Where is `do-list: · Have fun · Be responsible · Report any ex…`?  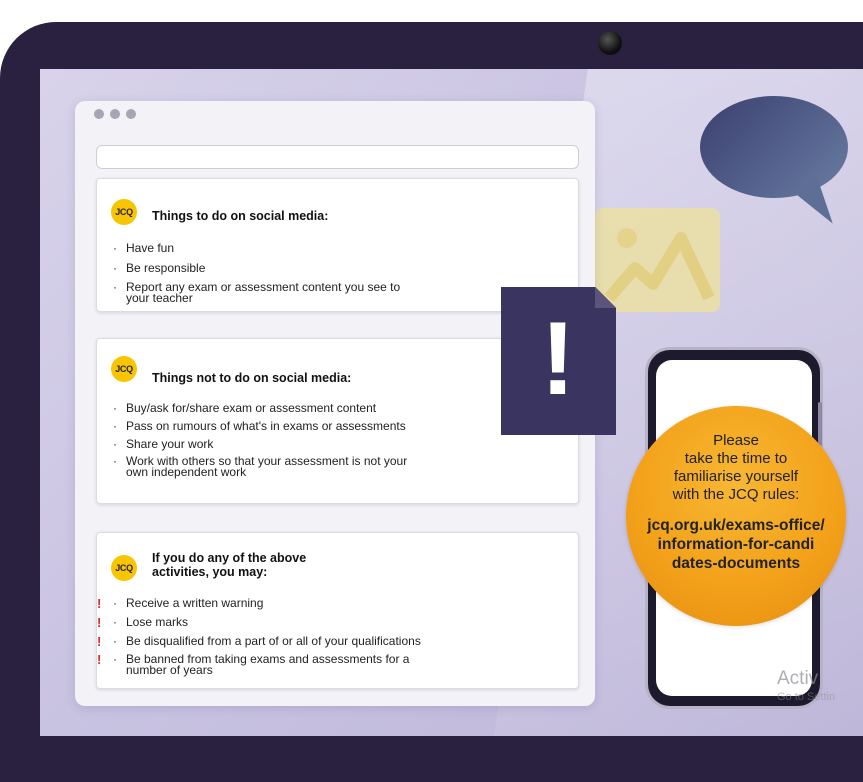 do-list: · Have fun · Be responsible · Report any ex… is located at coordinates (256, 276).